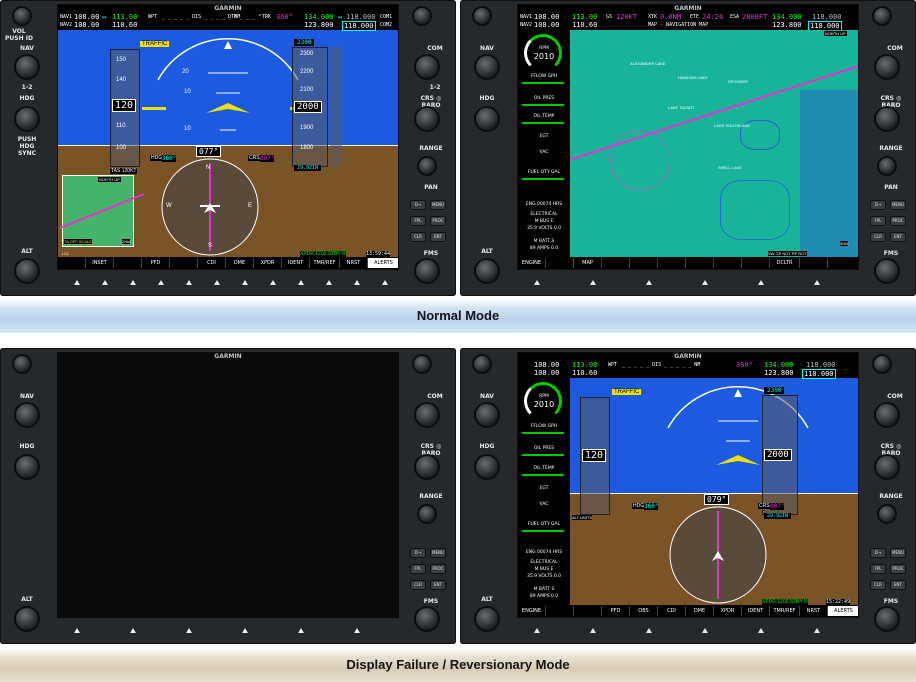 This screenshot has height=682, width=916. What do you see at coordinates (100, 263) in the screenshot?
I see `softkey-inset: INSET` at bounding box center [100, 263].